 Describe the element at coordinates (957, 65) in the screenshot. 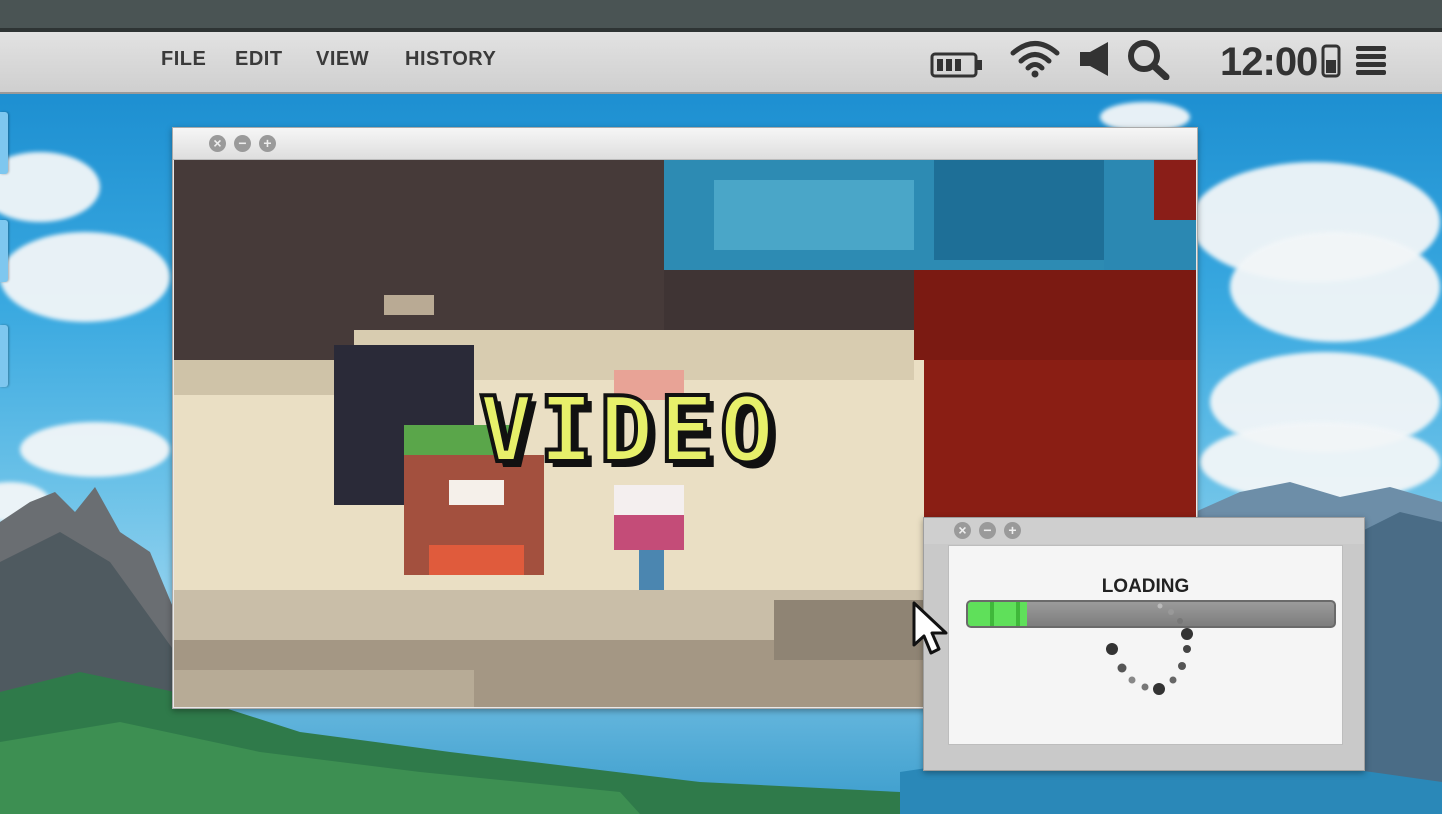

I see `battery-icon` at that location.